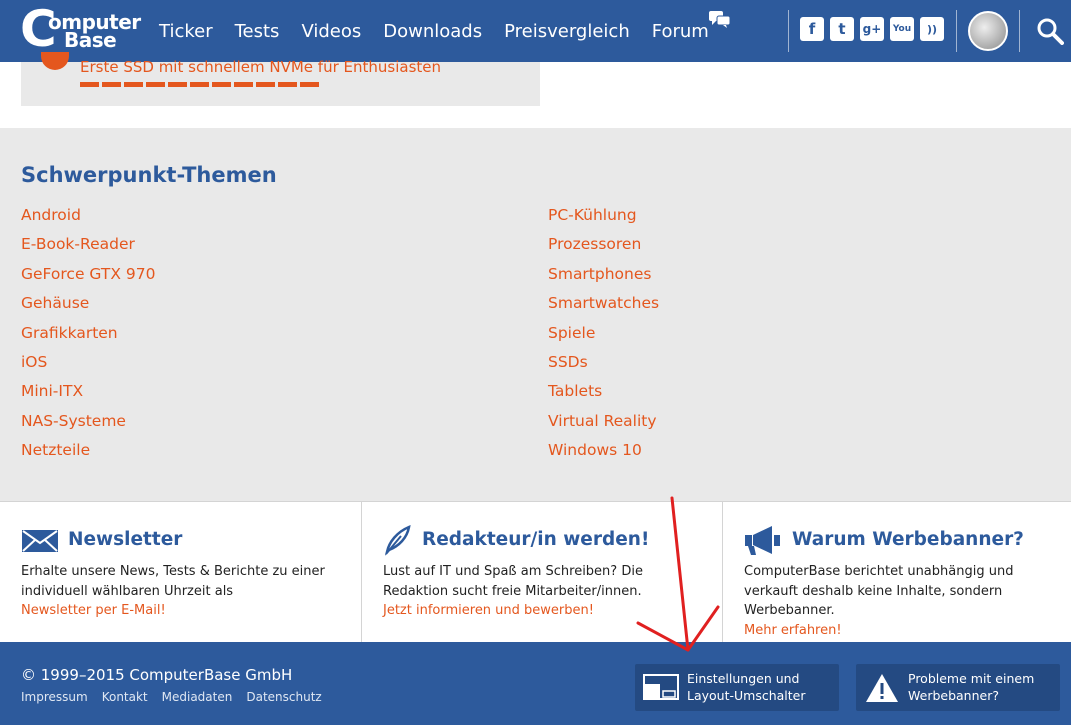 This screenshot has width=1071, height=725. What do you see at coordinates (88, 367) in the screenshot?
I see `topic-link: iOS` at bounding box center [88, 367].